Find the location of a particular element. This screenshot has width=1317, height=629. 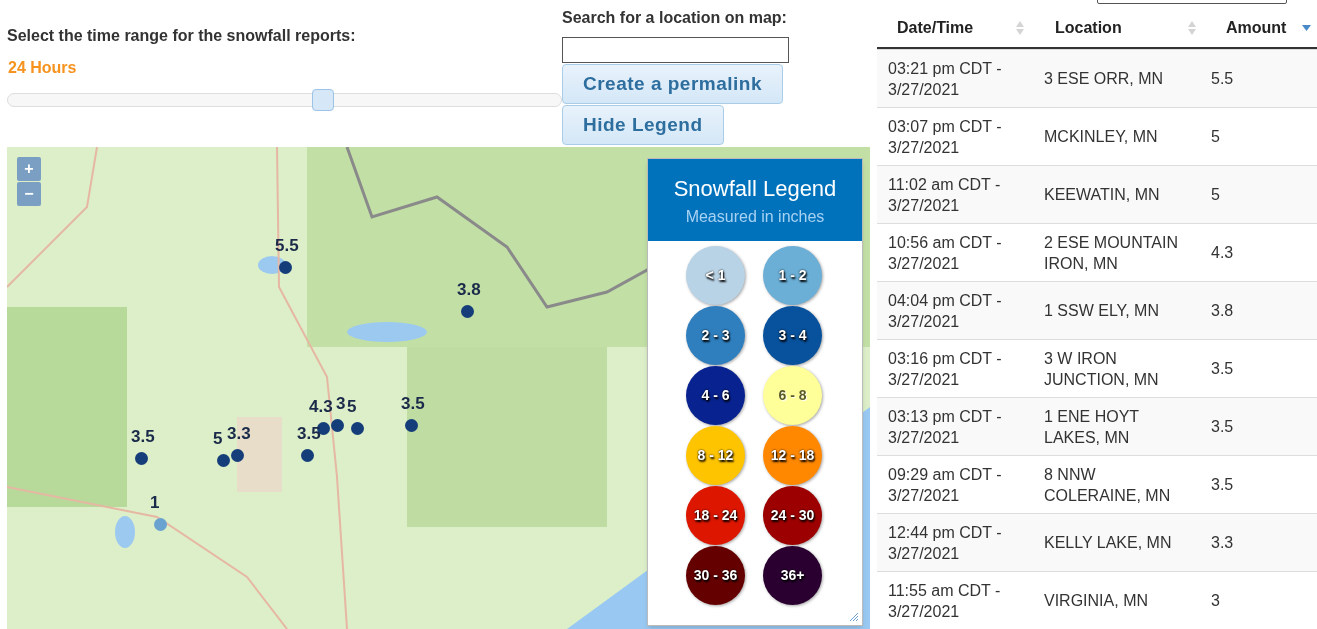

table-cell-text: 1 ENE HOYT LAKES, MN is located at coordinates (1091, 427).